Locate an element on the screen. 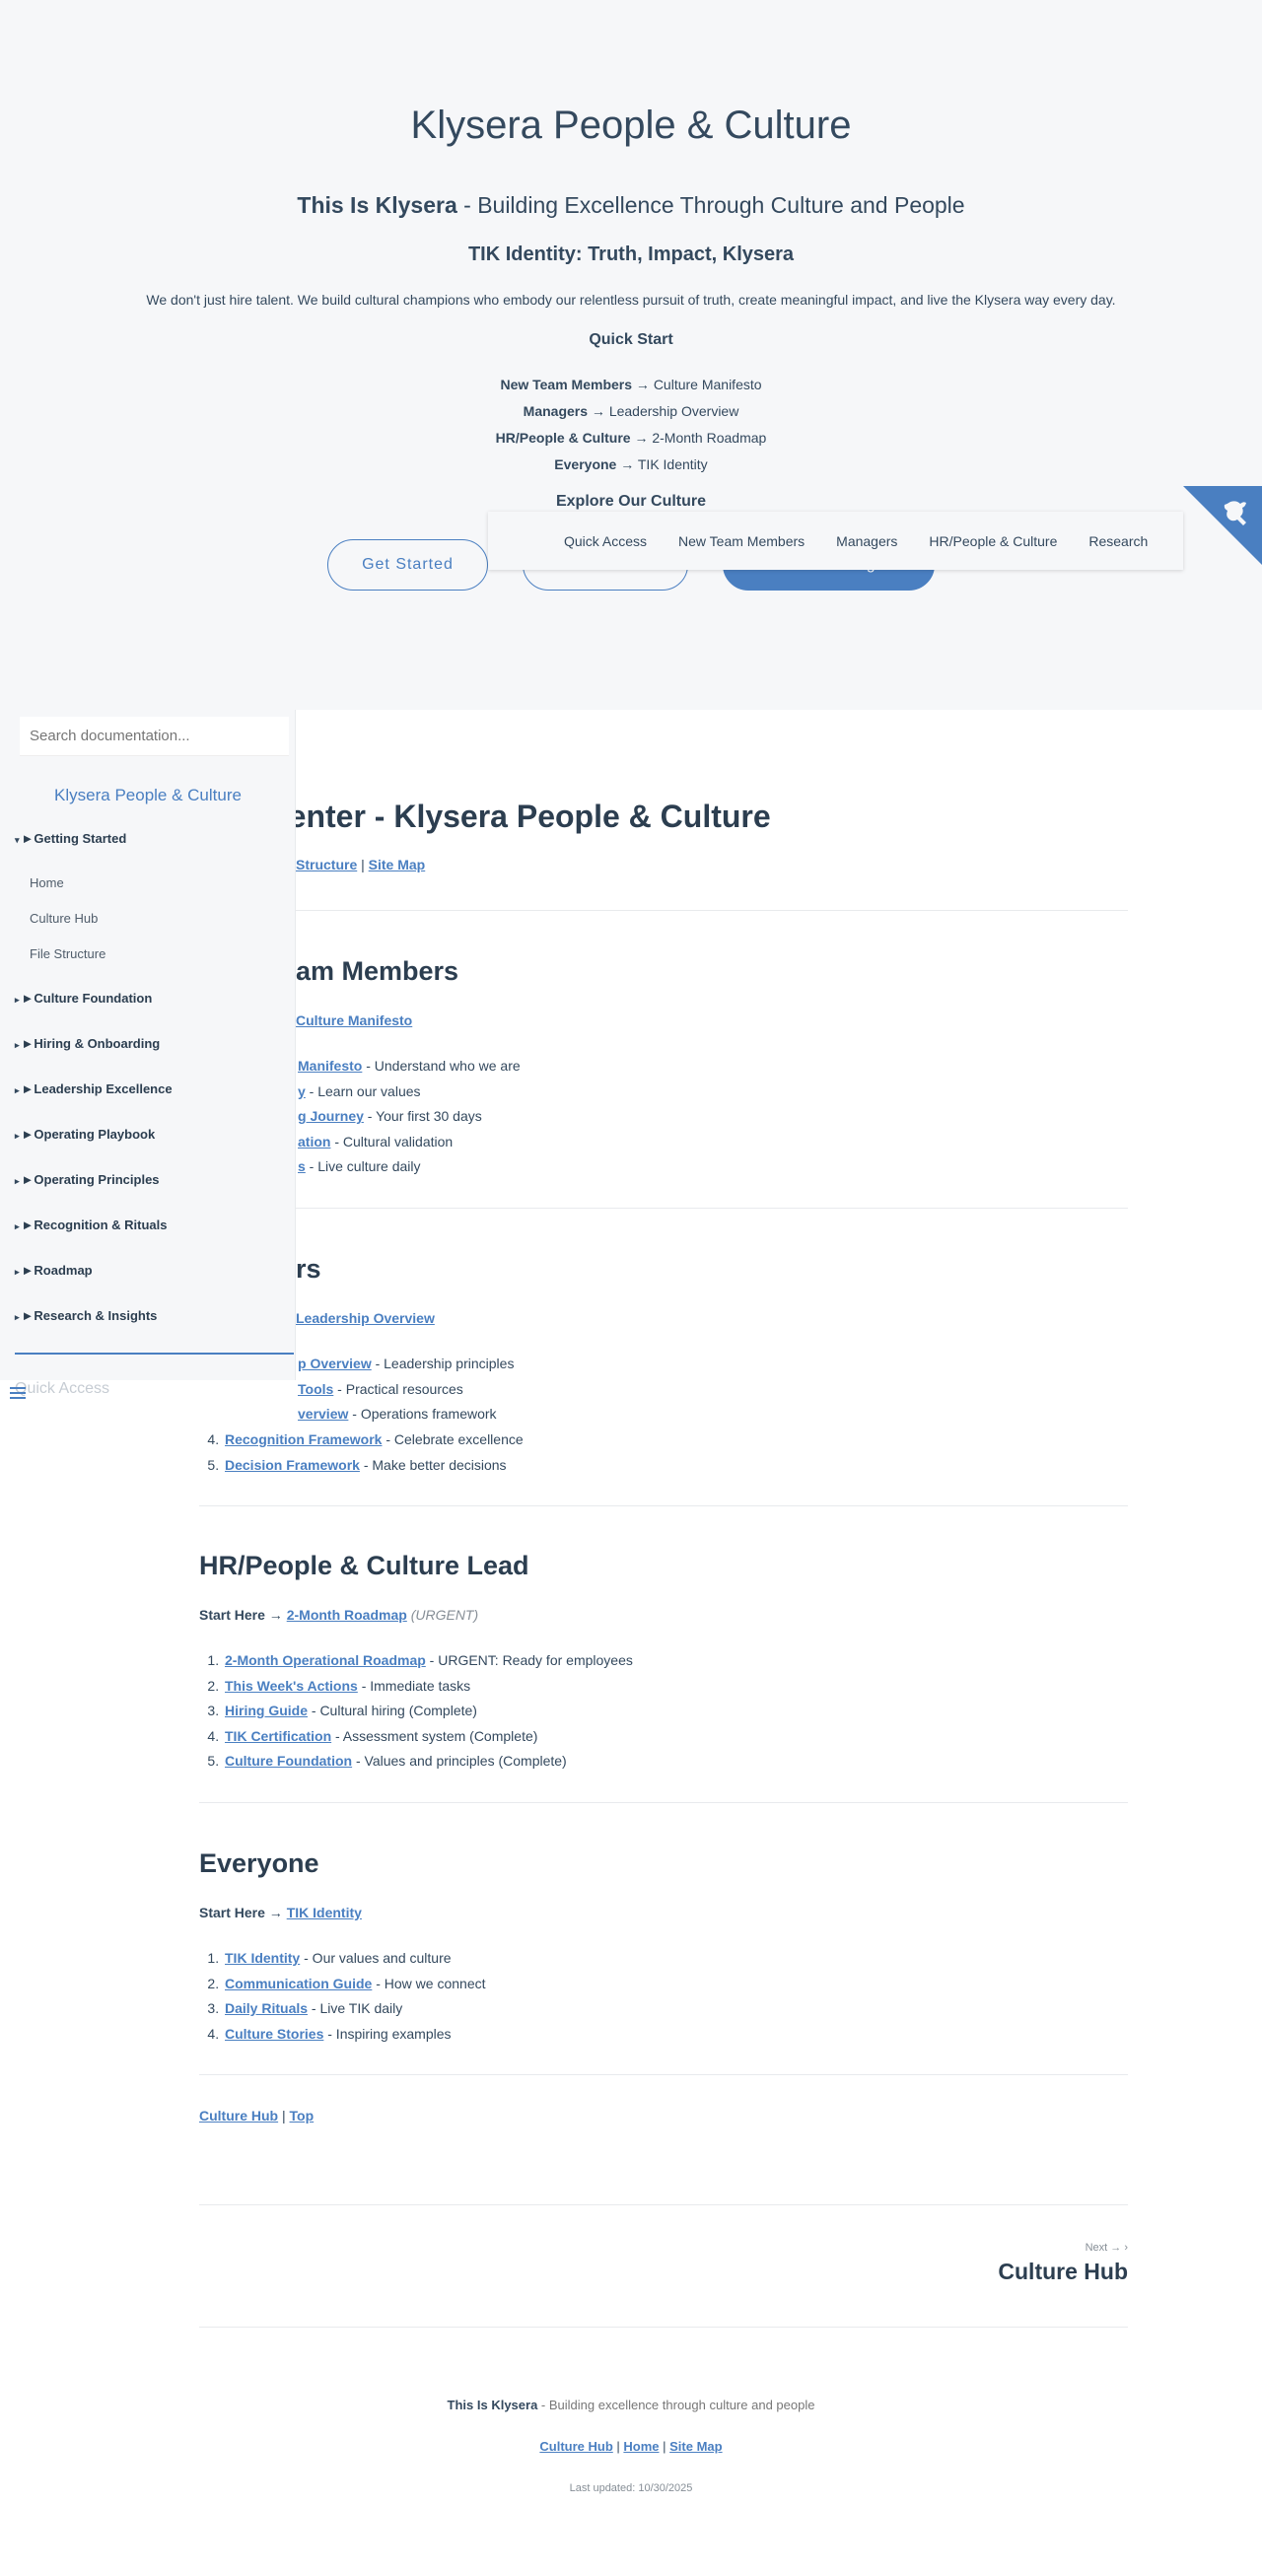  list-item: ation - Cultural validation is located at coordinates (376, 1141).